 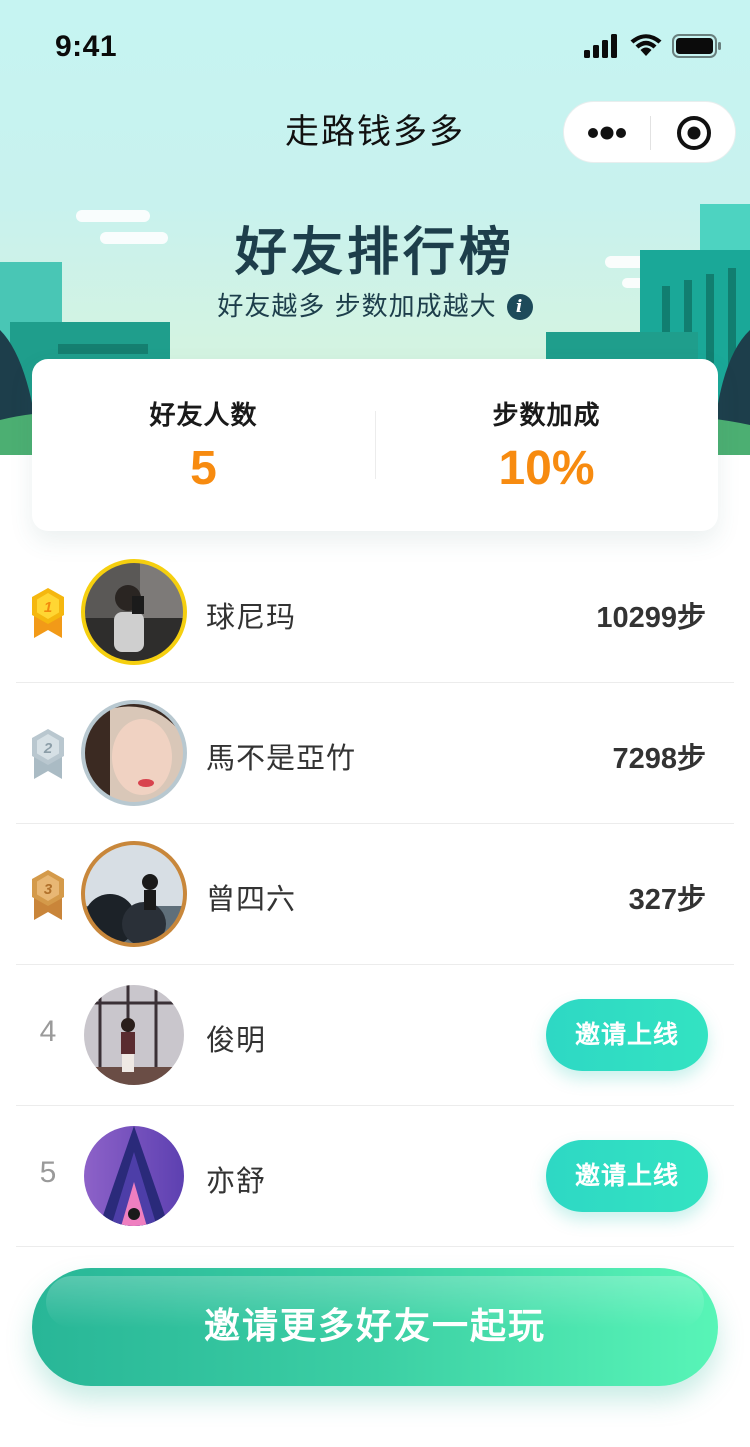 I want to click on friend-count-value: 5, so click(x=203, y=468).